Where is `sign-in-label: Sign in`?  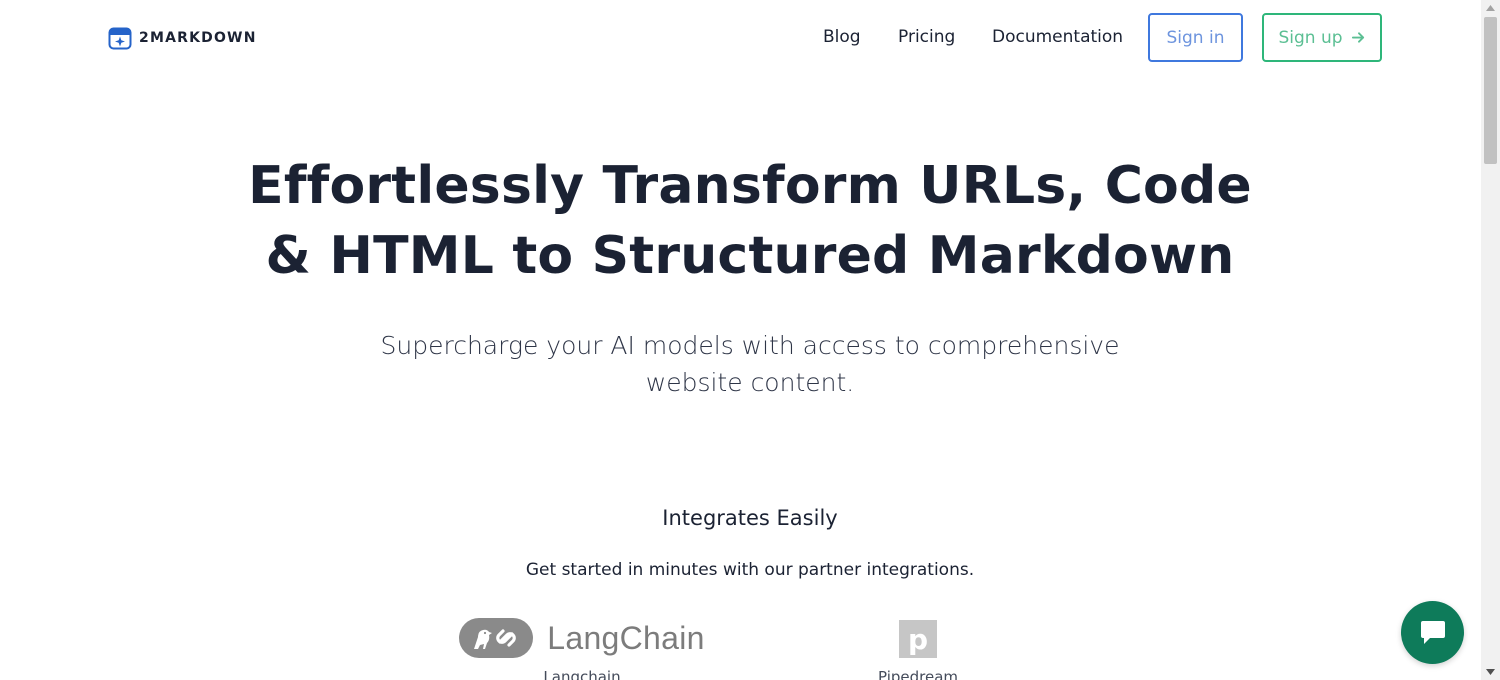 sign-in-label: Sign in is located at coordinates (1195, 37).